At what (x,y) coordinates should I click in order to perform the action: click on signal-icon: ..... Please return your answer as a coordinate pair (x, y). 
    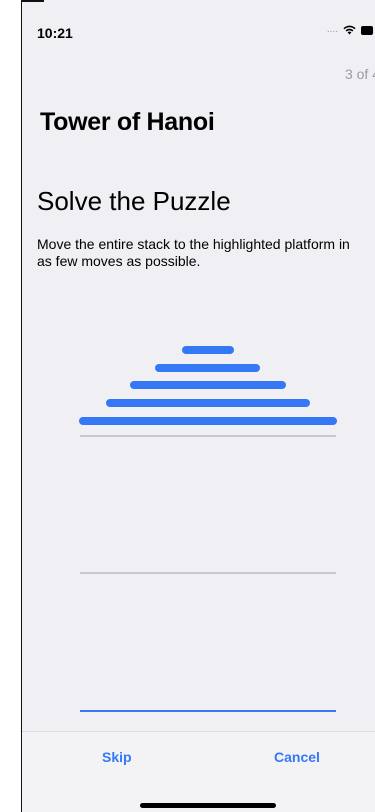
    Looking at the image, I should click on (332, 29).